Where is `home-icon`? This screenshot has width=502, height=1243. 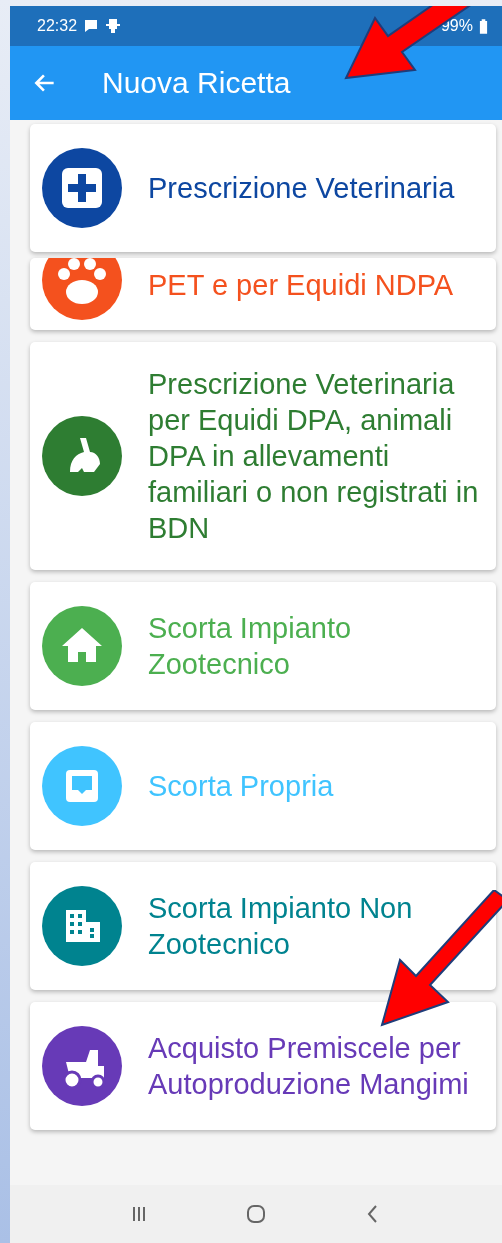 home-icon is located at coordinates (256, 1214).